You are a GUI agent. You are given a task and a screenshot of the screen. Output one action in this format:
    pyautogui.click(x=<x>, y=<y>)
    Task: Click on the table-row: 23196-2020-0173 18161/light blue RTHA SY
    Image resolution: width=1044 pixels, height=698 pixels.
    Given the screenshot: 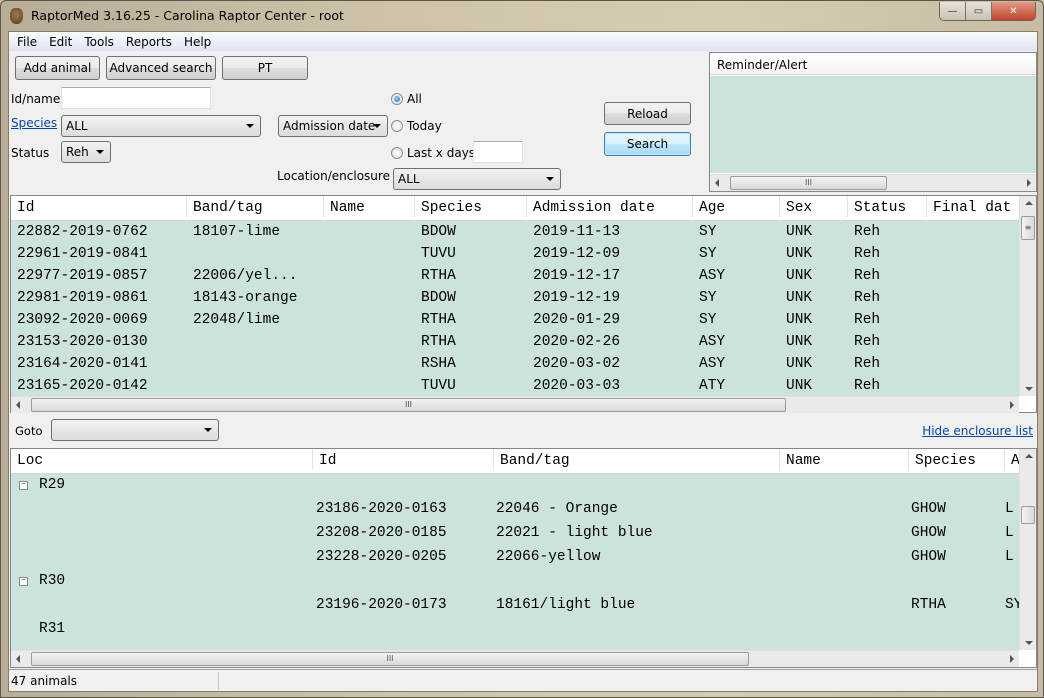 What is the action you would take?
    pyautogui.click(x=515, y=606)
    